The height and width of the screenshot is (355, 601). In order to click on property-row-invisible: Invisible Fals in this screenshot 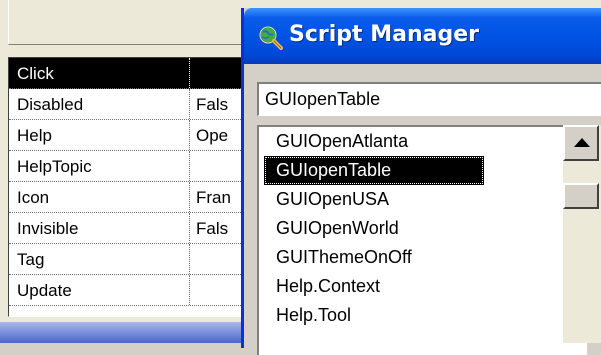, I will do `click(129, 228)`.